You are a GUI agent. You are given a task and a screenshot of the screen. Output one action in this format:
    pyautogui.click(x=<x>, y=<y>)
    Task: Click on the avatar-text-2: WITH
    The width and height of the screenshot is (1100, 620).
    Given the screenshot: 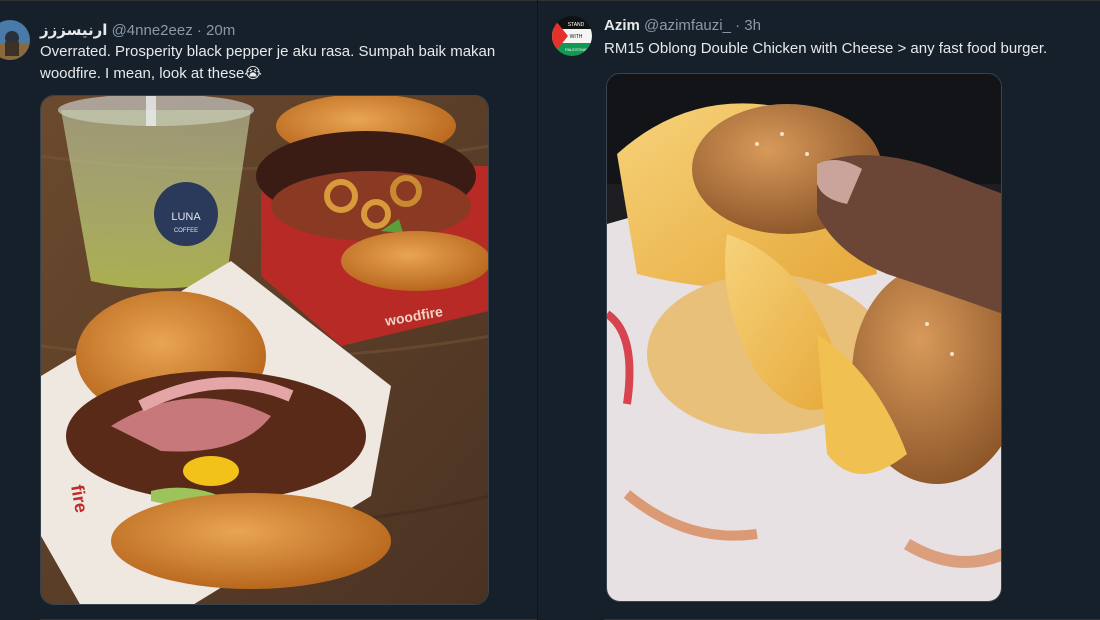 What is the action you would take?
    pyautogui.click(x=576, y=37)
    